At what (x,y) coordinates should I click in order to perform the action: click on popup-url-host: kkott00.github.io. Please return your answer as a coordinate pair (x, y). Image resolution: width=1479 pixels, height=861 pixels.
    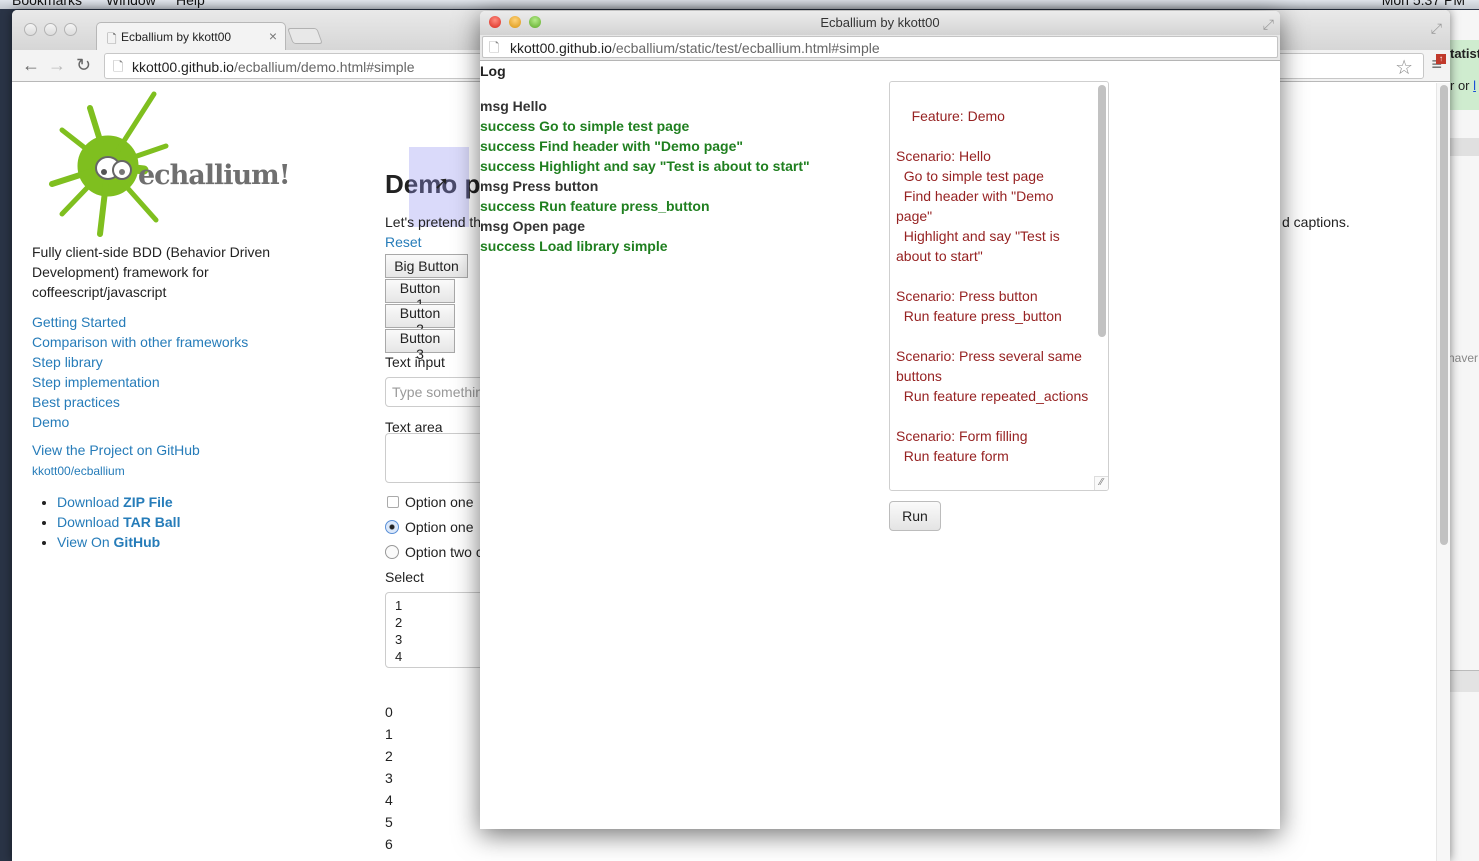
    Looking at the image, I should click on (561, 48).